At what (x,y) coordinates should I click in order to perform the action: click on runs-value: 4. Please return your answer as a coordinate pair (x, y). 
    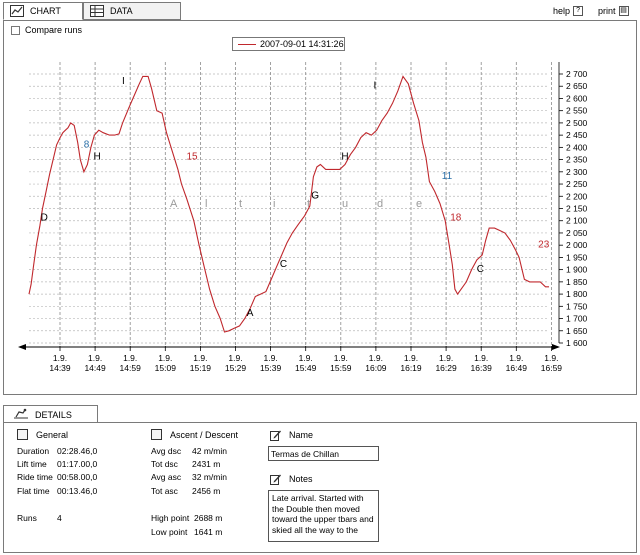
    Looking at the image, I should click on (59, 518).